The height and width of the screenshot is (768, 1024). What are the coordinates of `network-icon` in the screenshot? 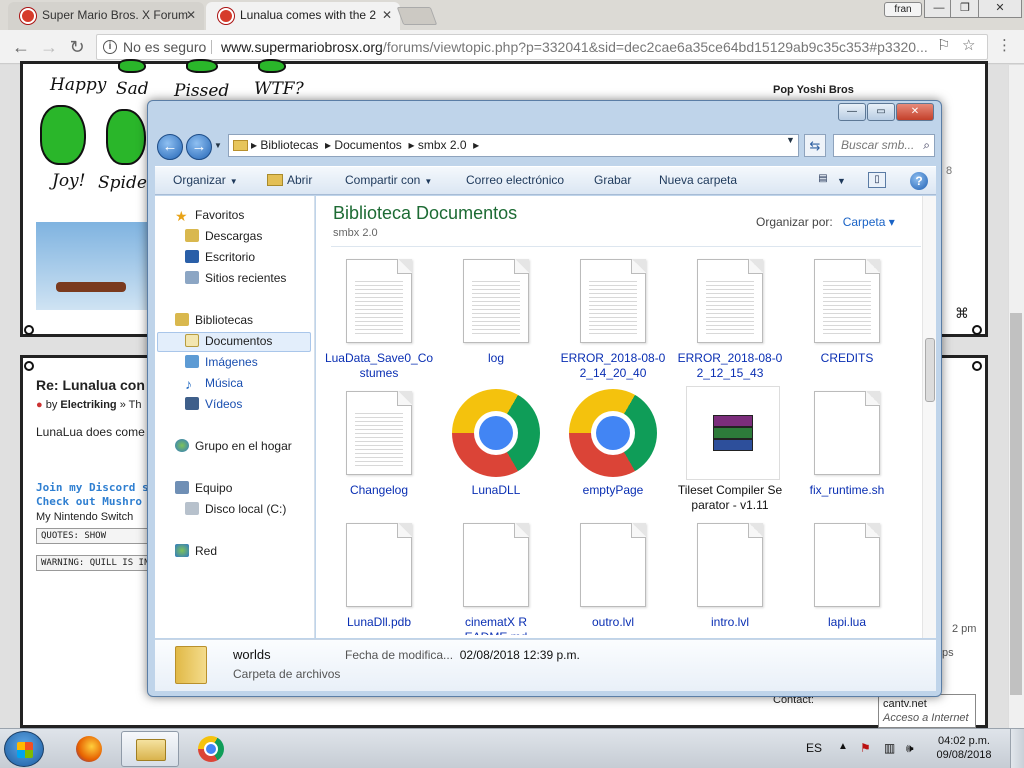 It's located at (182, 550).